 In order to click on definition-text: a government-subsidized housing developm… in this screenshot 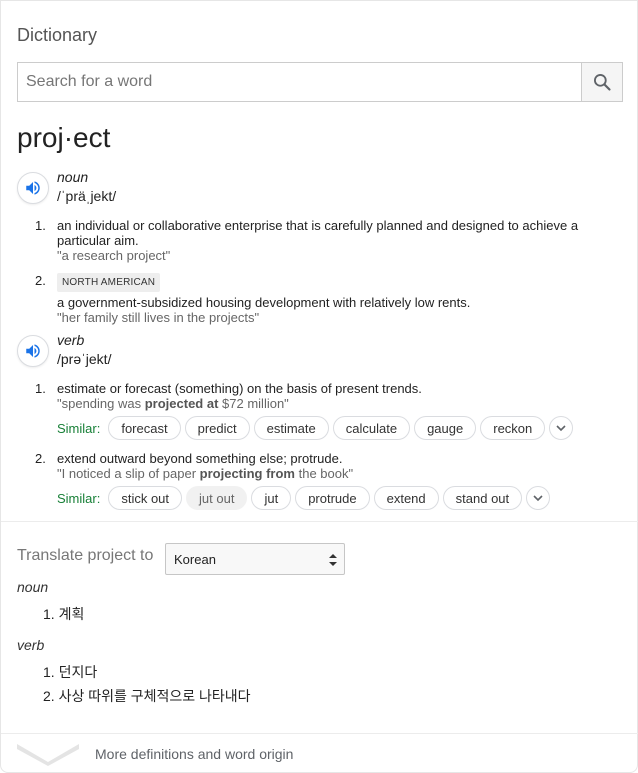, I will do `click(264, 302)`.